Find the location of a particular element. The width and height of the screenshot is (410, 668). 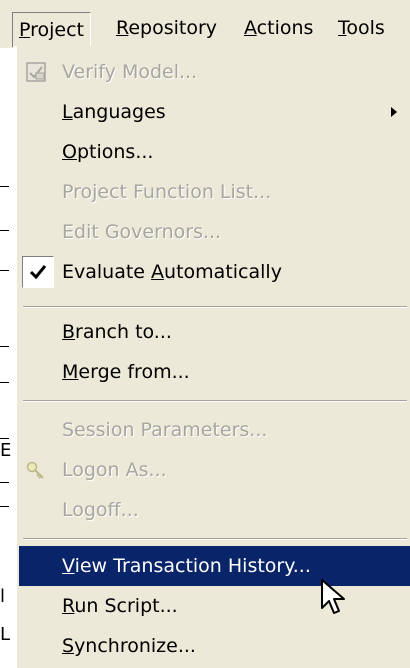

key-icon is located at coordinates (35, 470).